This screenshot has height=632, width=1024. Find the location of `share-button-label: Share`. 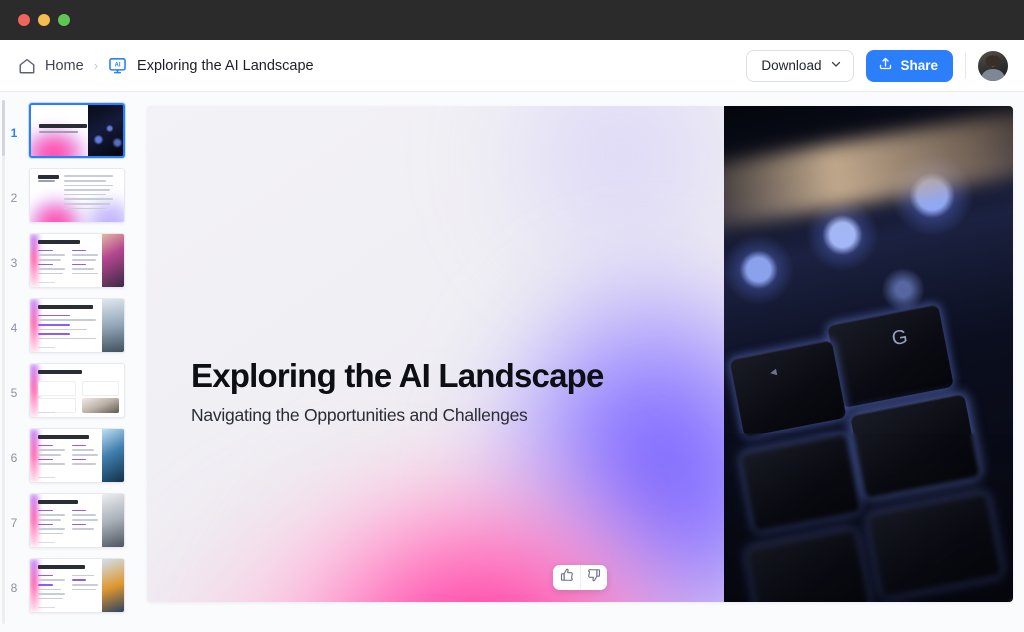

share-button-label: Share is located at coordinates (919, 65).